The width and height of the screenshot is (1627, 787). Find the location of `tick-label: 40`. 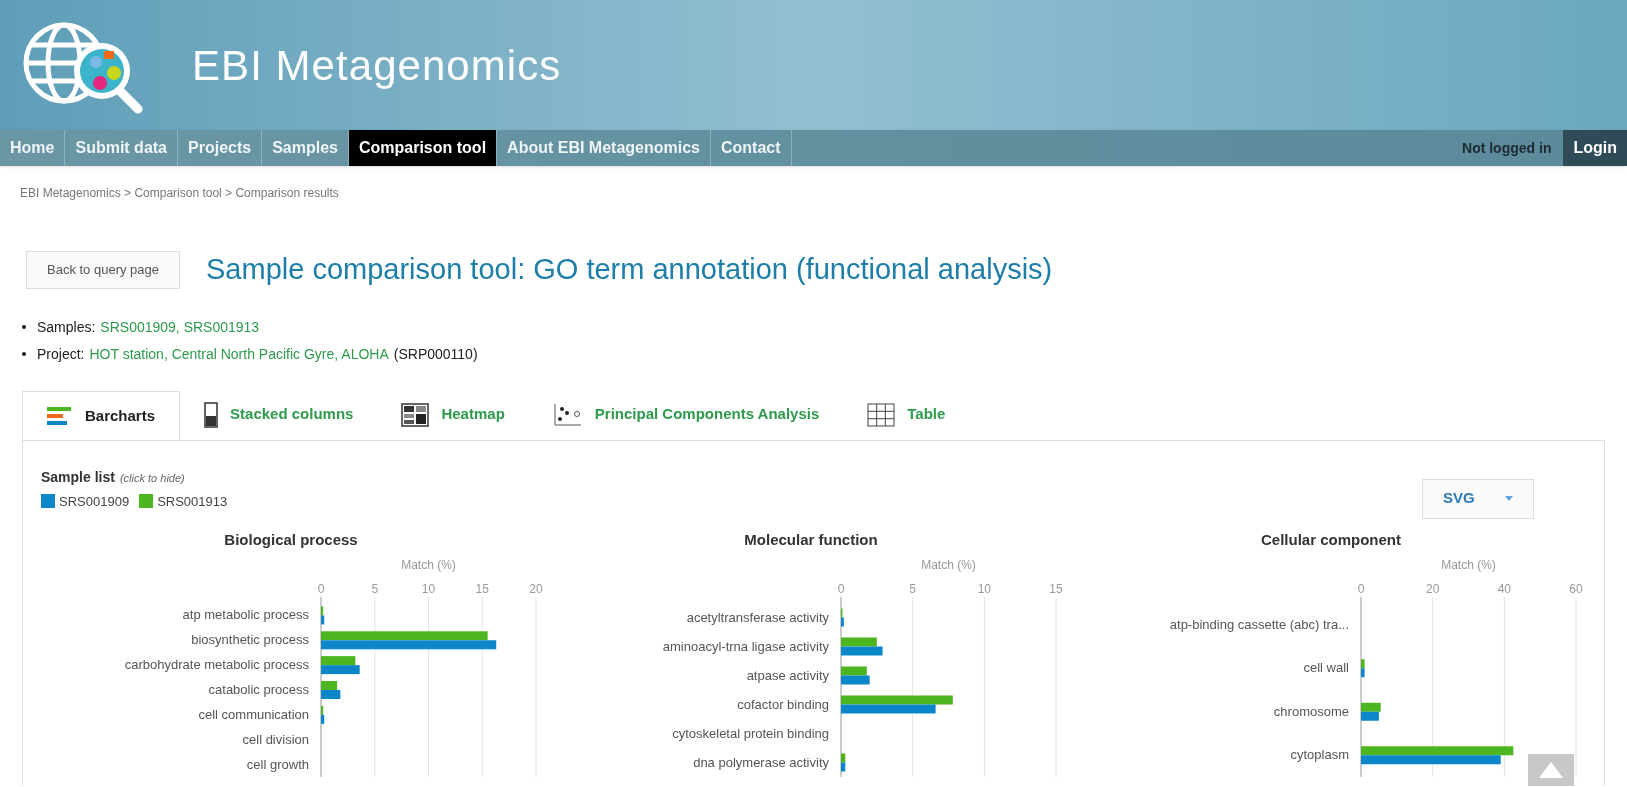

tick-label: 40 is located at coordinates (1504, 588).